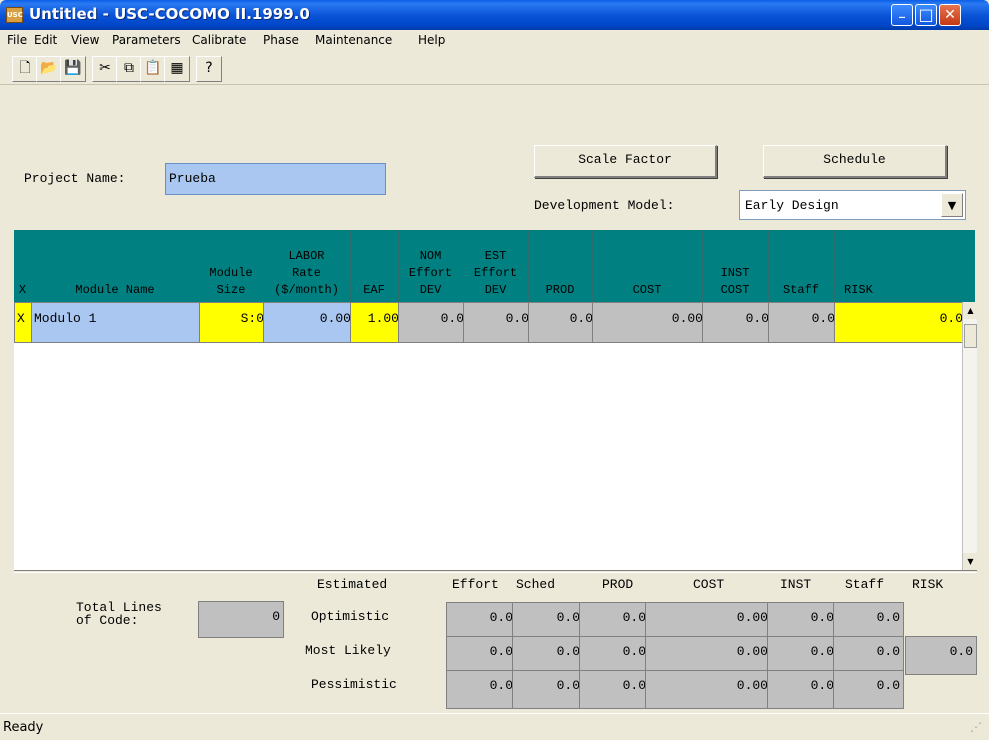 Image resolution: width=989 pixels, height=740 pixels. Describe the element at coordinates (494, 68) in the screenshot. I see `toolbar: 🗋 📂 💾 ✂ ⧉ 📋 ▦ ?` at that location.